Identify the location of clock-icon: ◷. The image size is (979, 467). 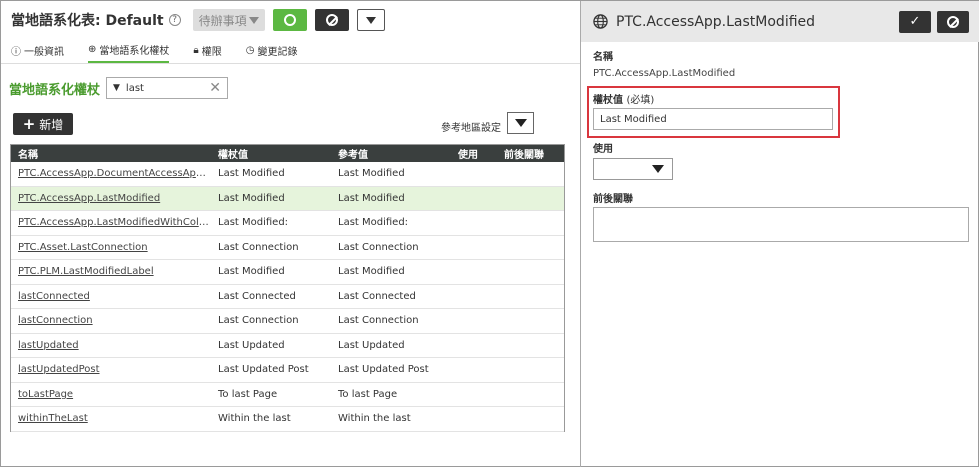
(250, 50).